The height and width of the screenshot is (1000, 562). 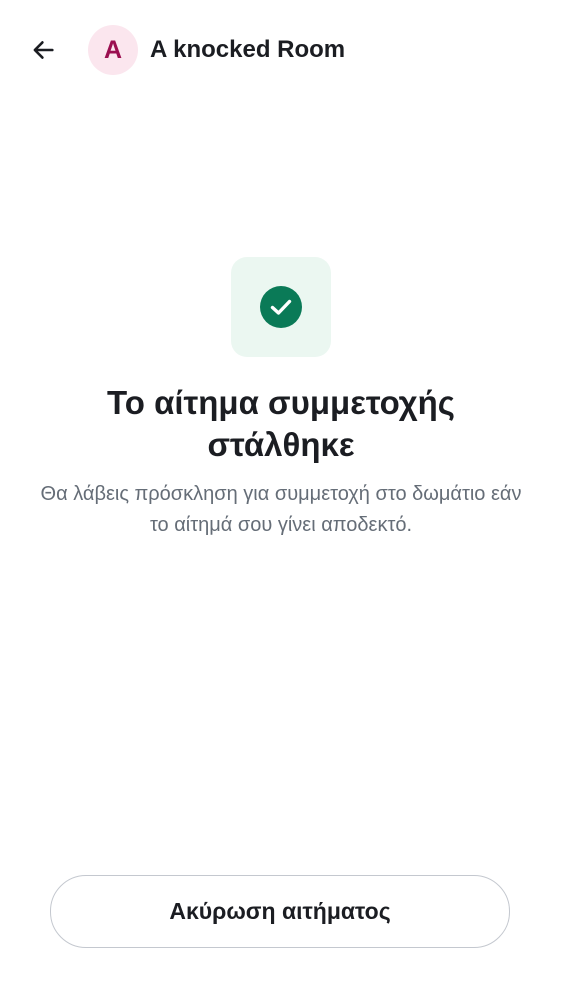 I want to click on cancel-request-label: Ακύρωση αιτήματος, so click(x=280, y=911).